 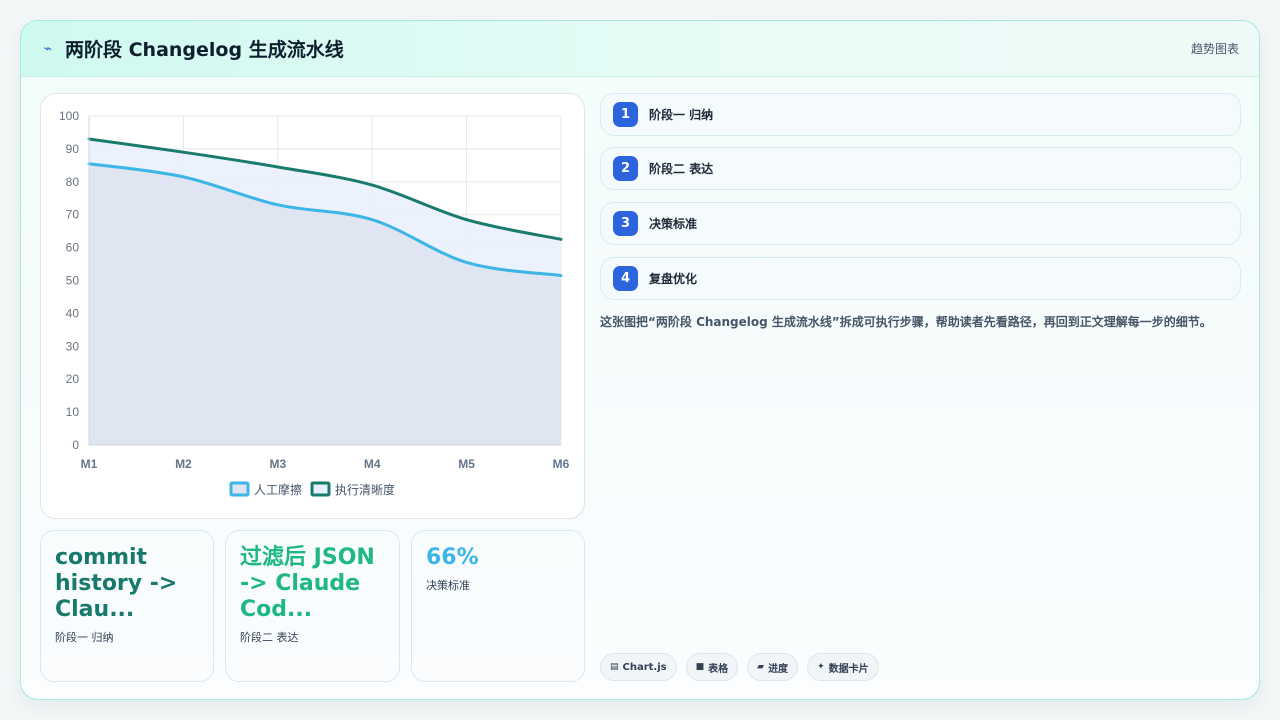 What do you see at coordinates (73, 149) in the screenshot?
I see `y-tick-label: 90` at bounding box center [73, 149].